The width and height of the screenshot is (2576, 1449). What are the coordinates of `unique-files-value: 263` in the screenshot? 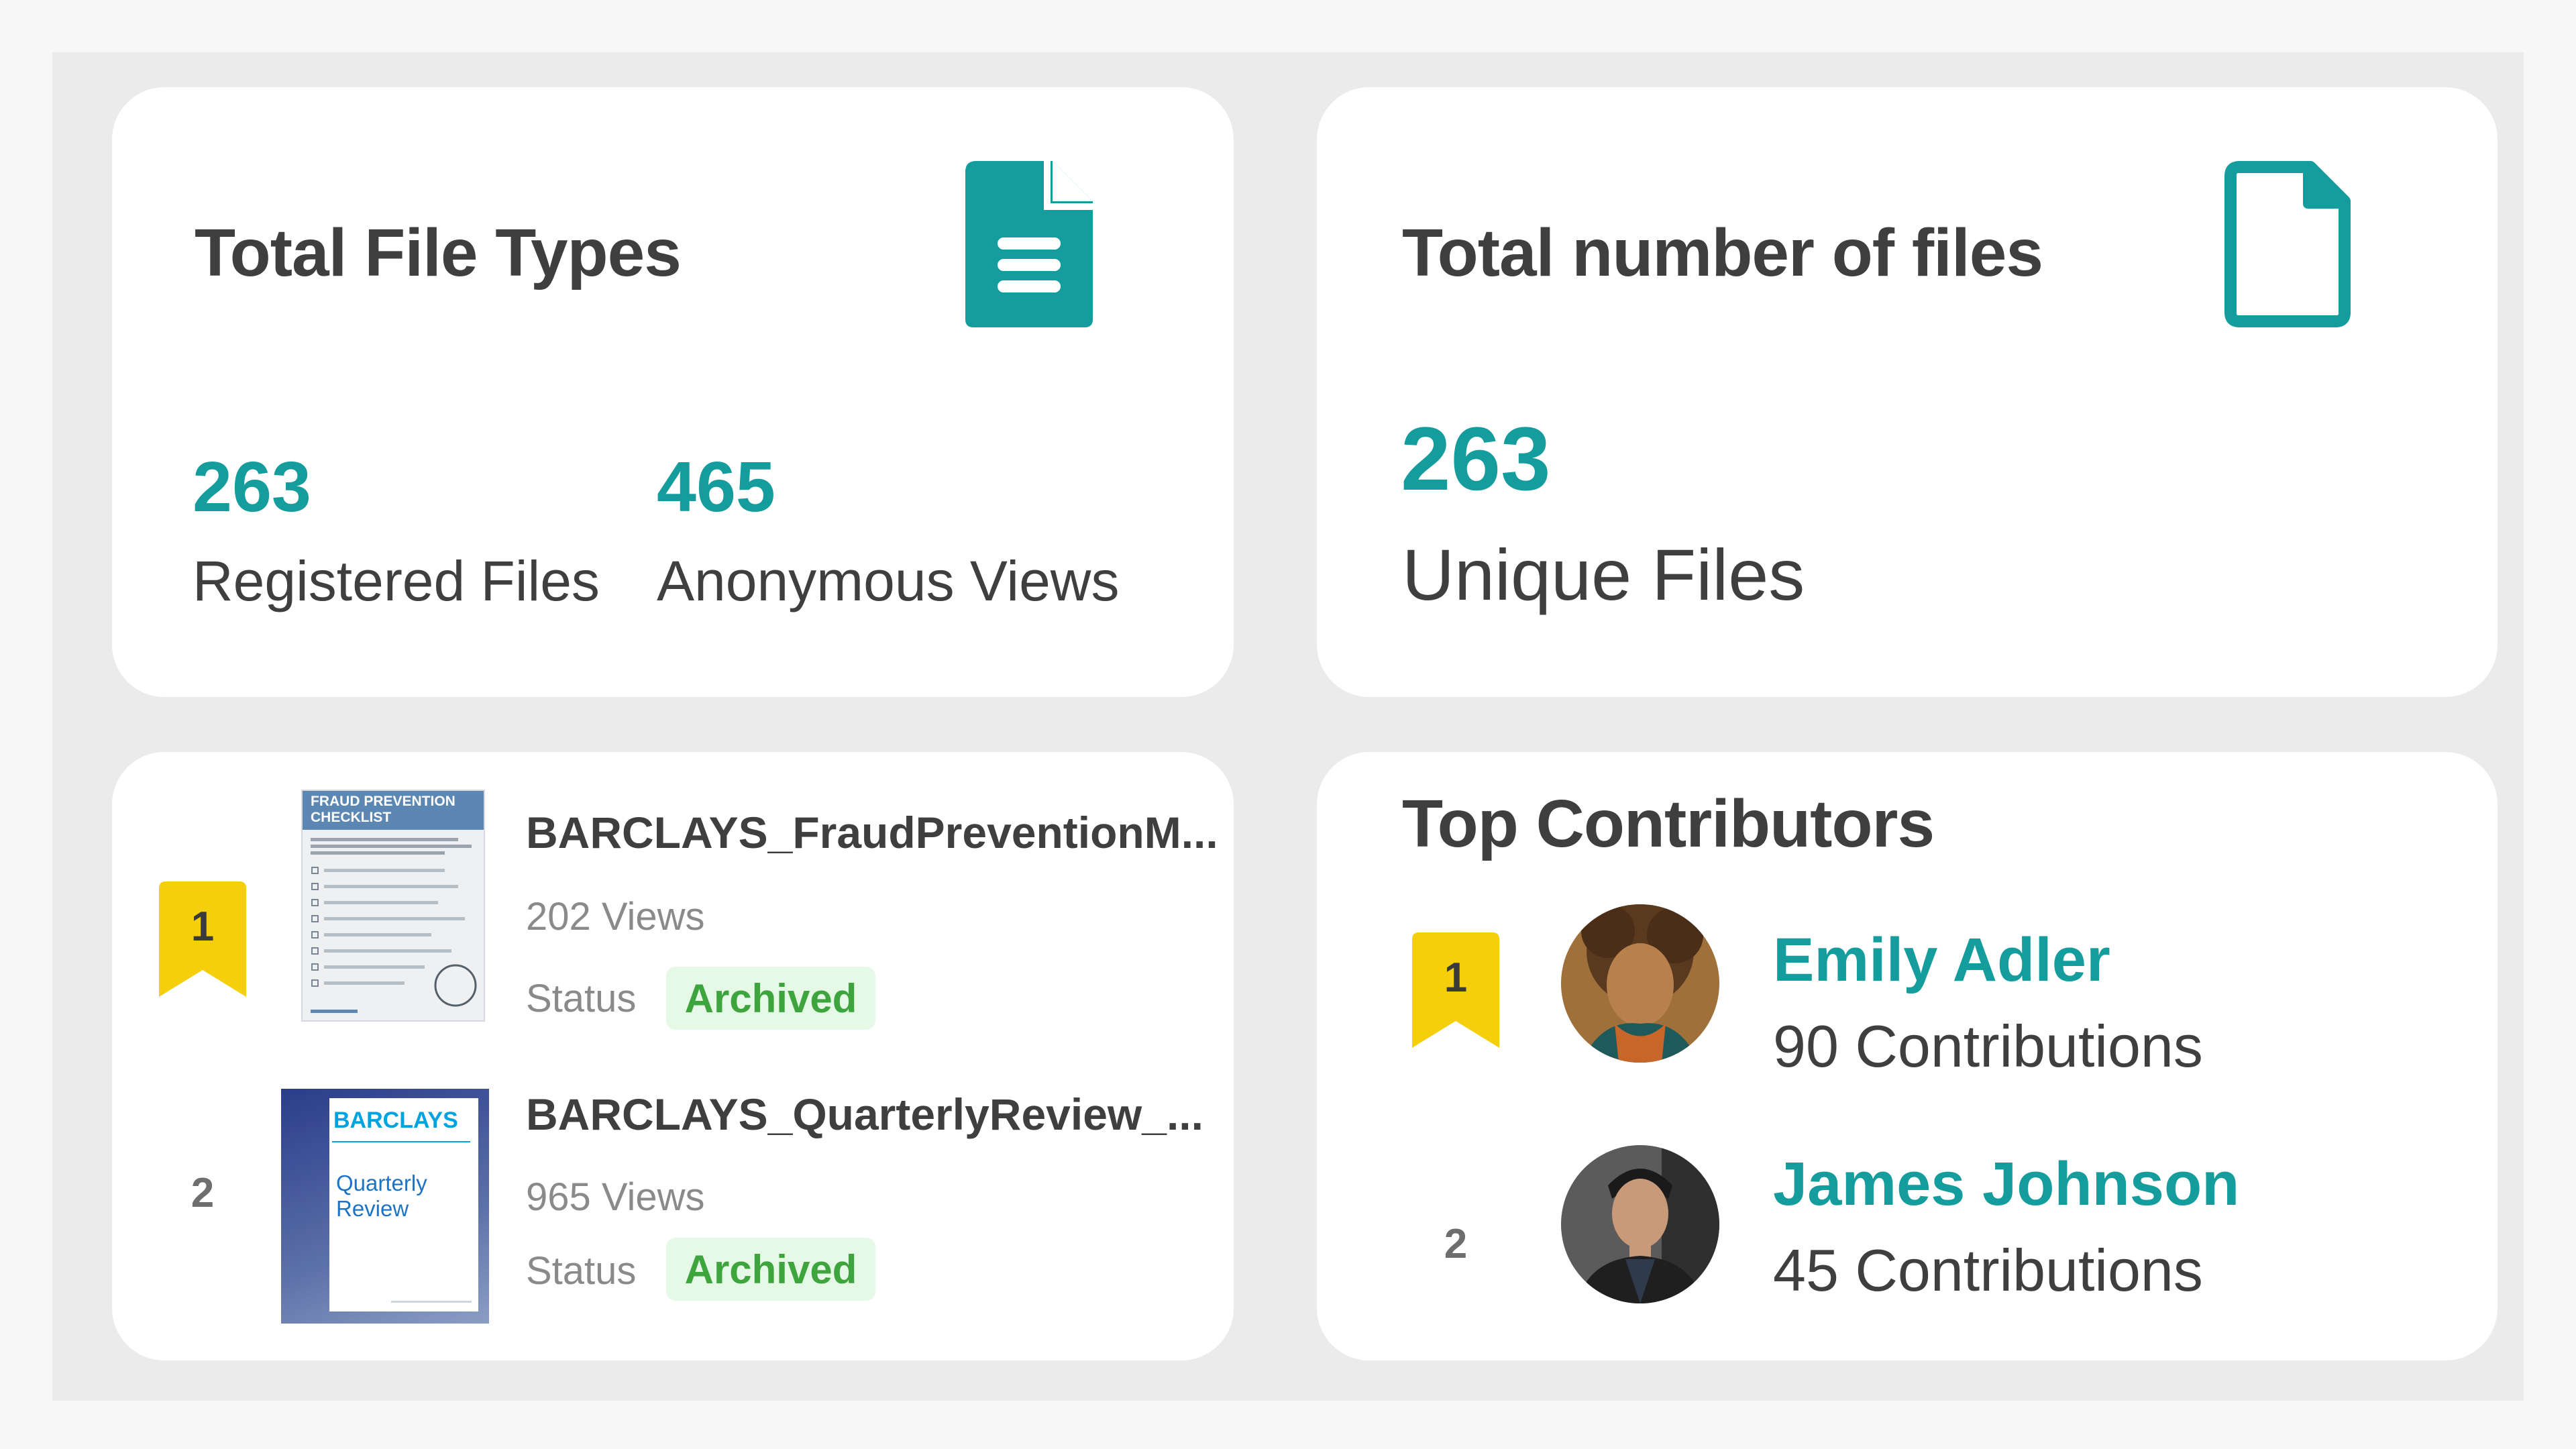 It's located at (1476, 459).